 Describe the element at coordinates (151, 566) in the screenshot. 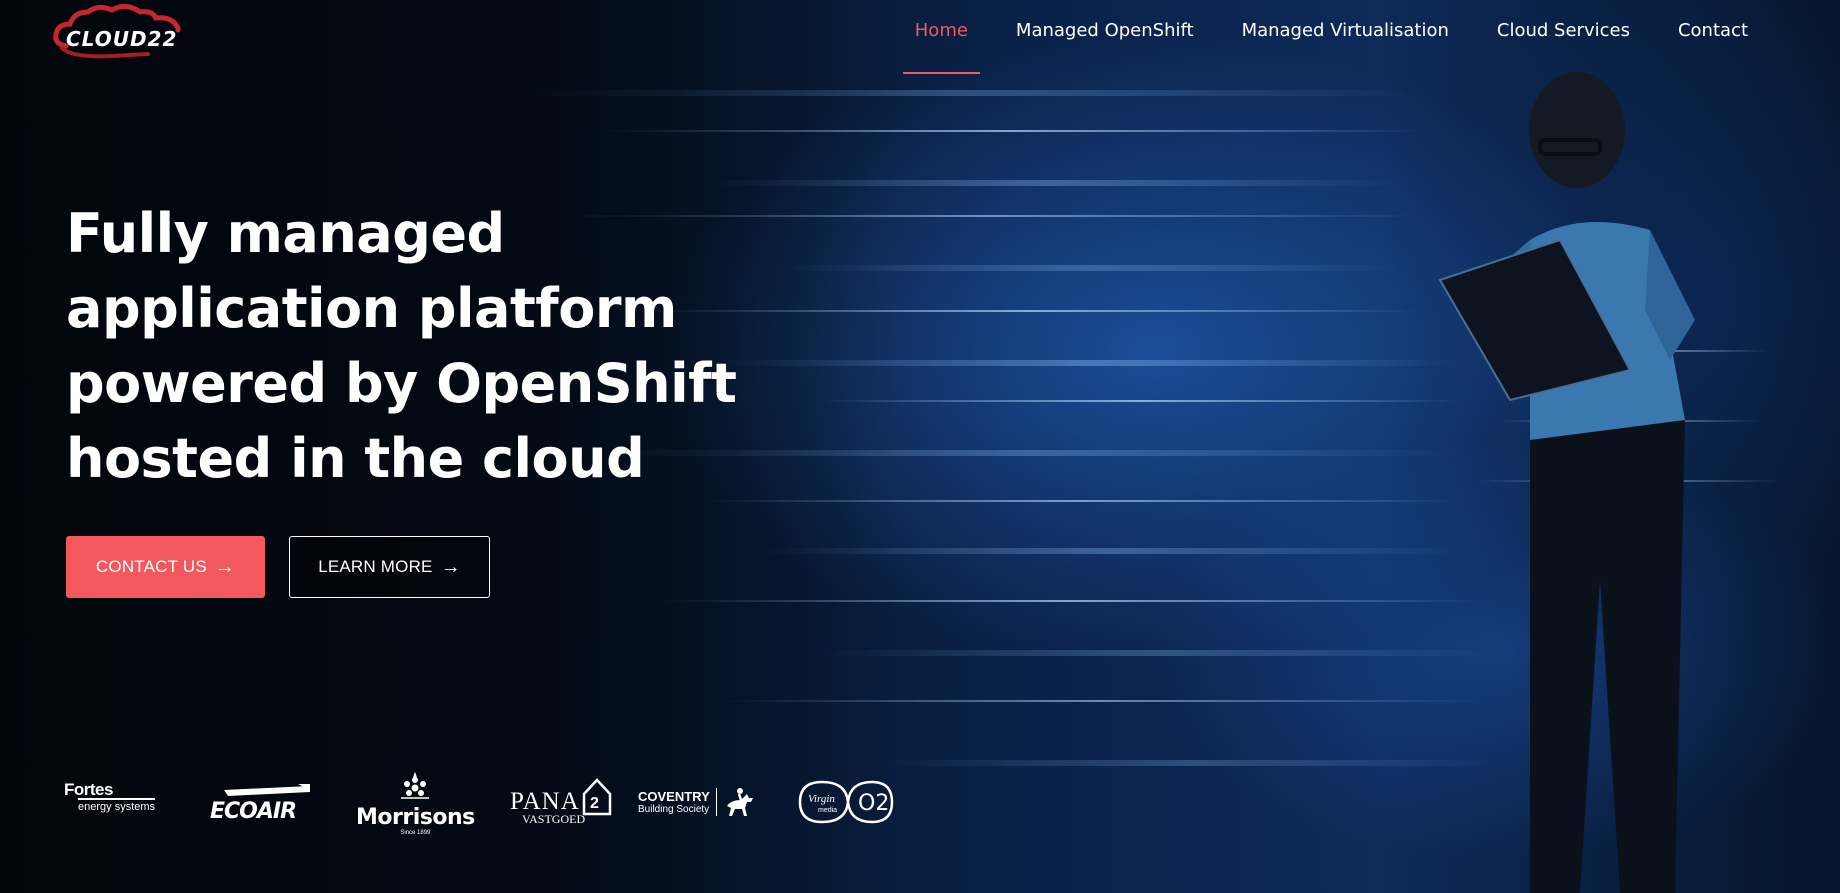

I see `contact-us-label: CONTACT US` at that location.